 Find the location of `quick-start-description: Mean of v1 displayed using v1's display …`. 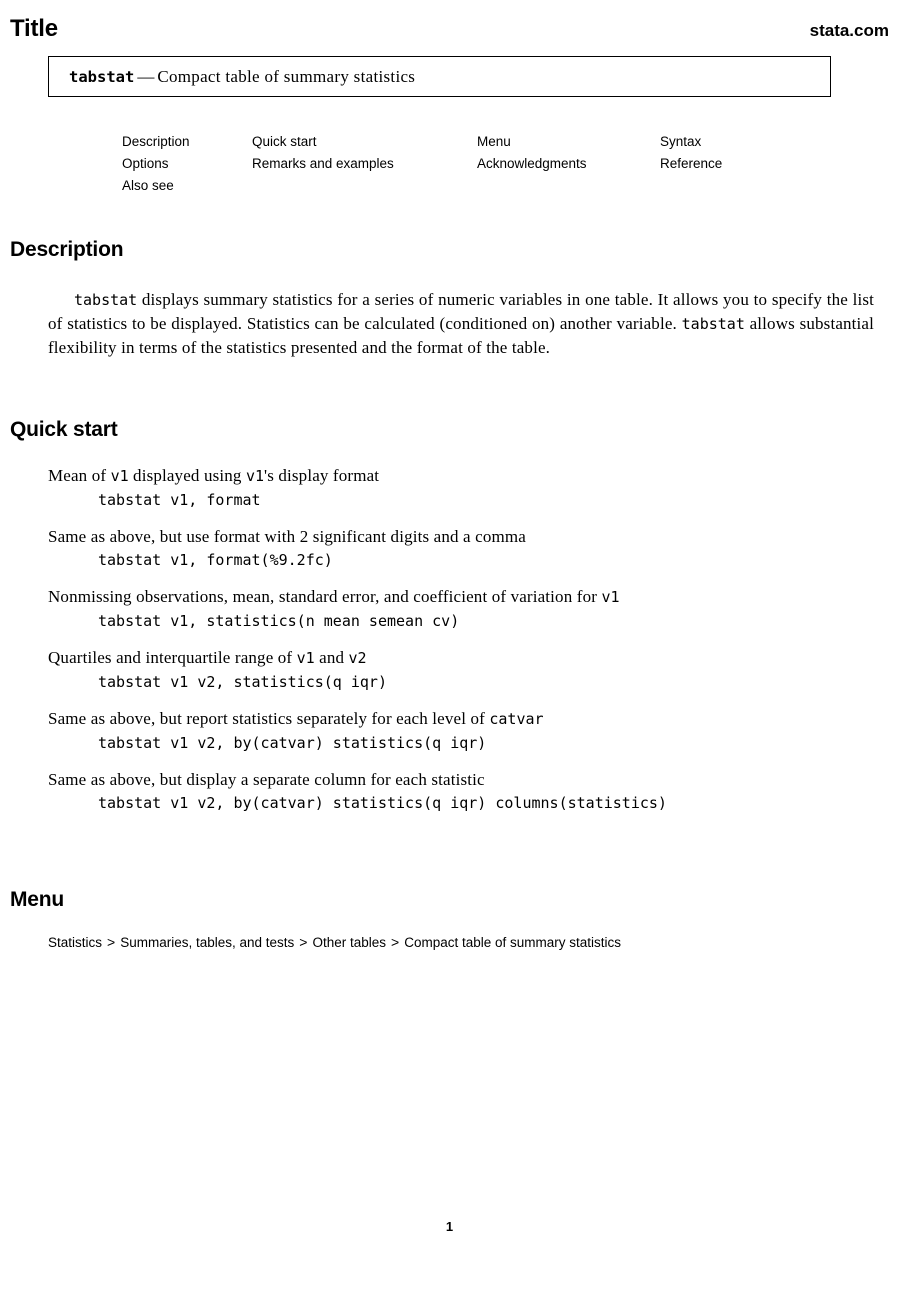

quick-start-description: Mean of v1 displayed using v1's display … is located at coordinates (458, 476).